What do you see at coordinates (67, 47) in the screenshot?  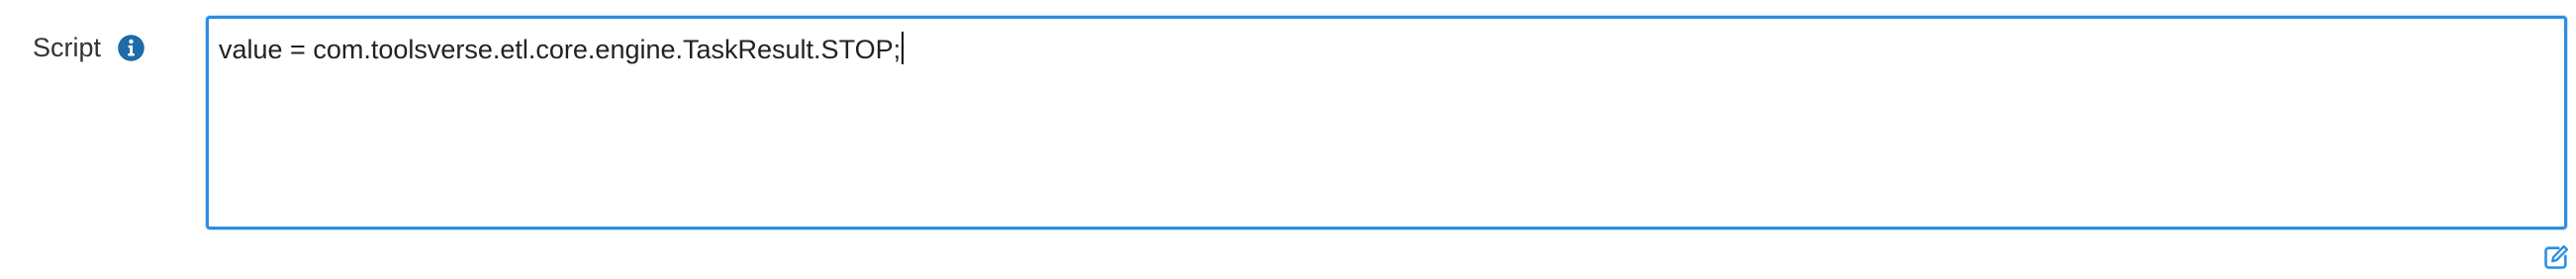 I see `script-label: Script` at bounding box center [67, 47].